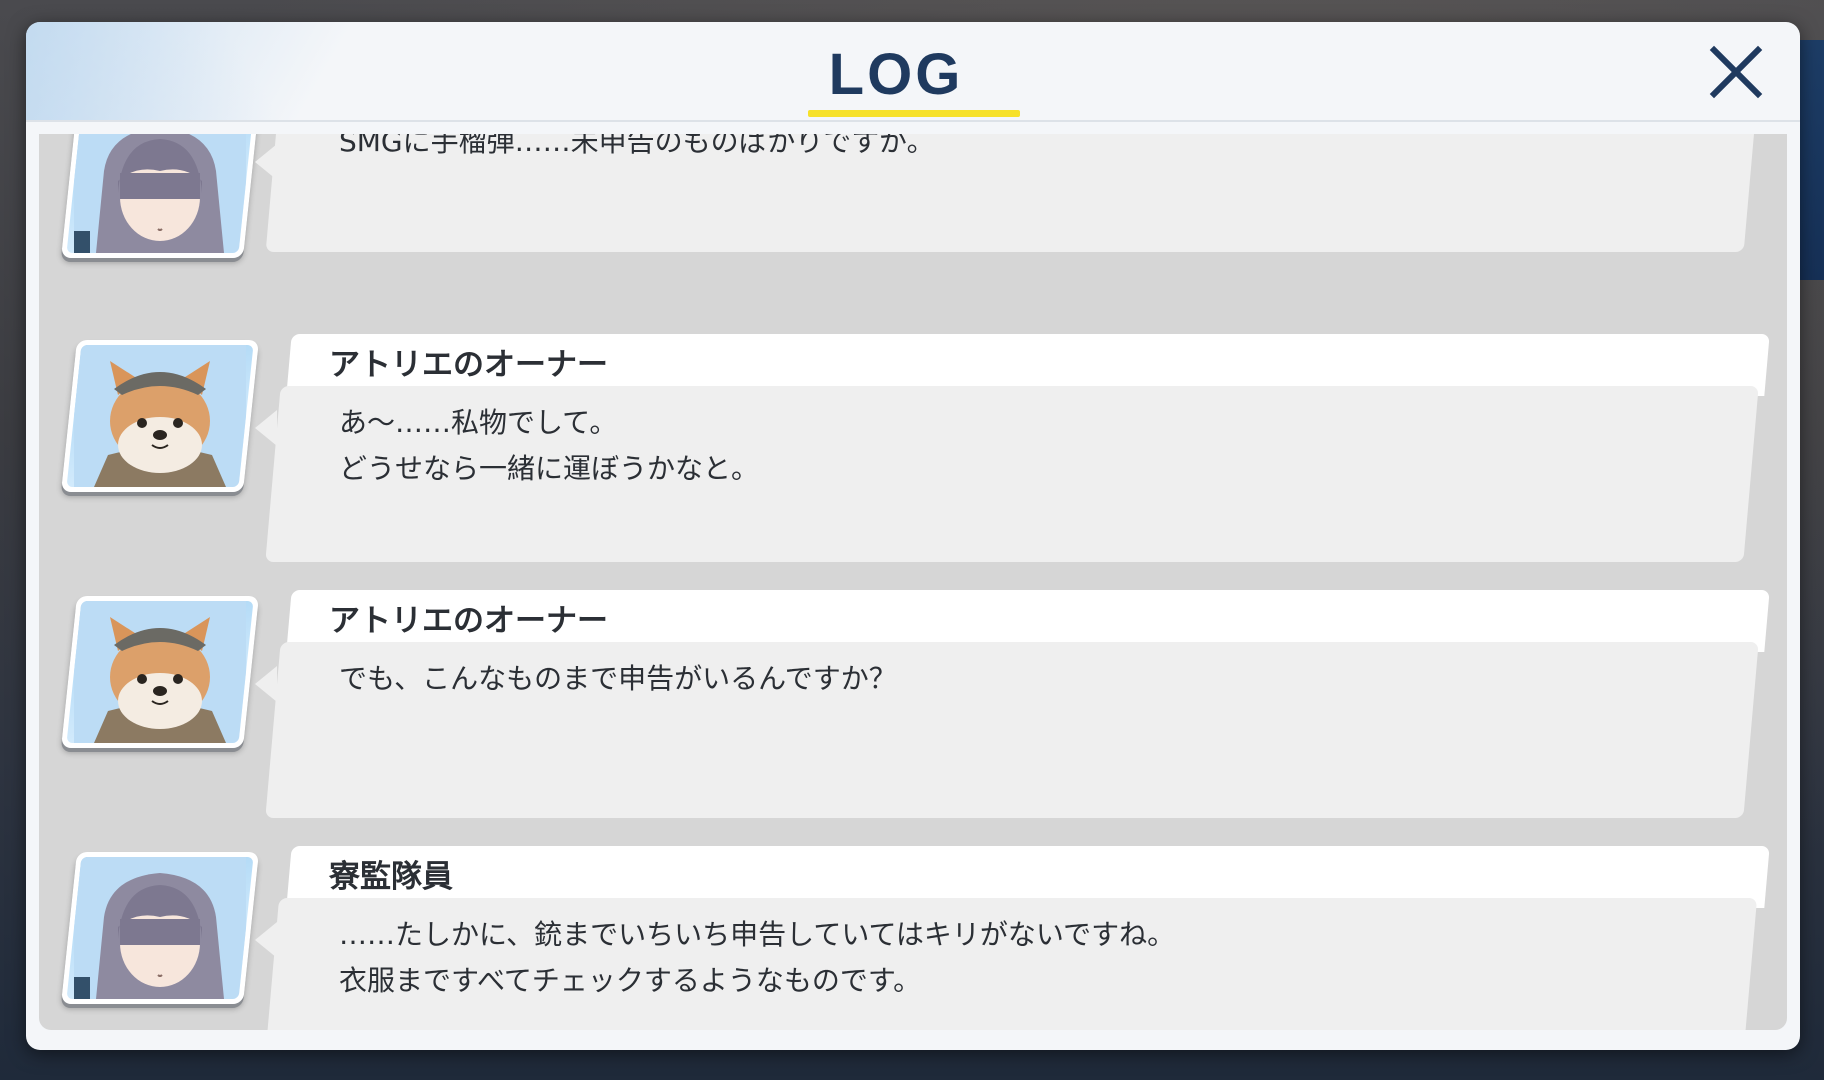  I want to click on close-button, so click(1736, 72).